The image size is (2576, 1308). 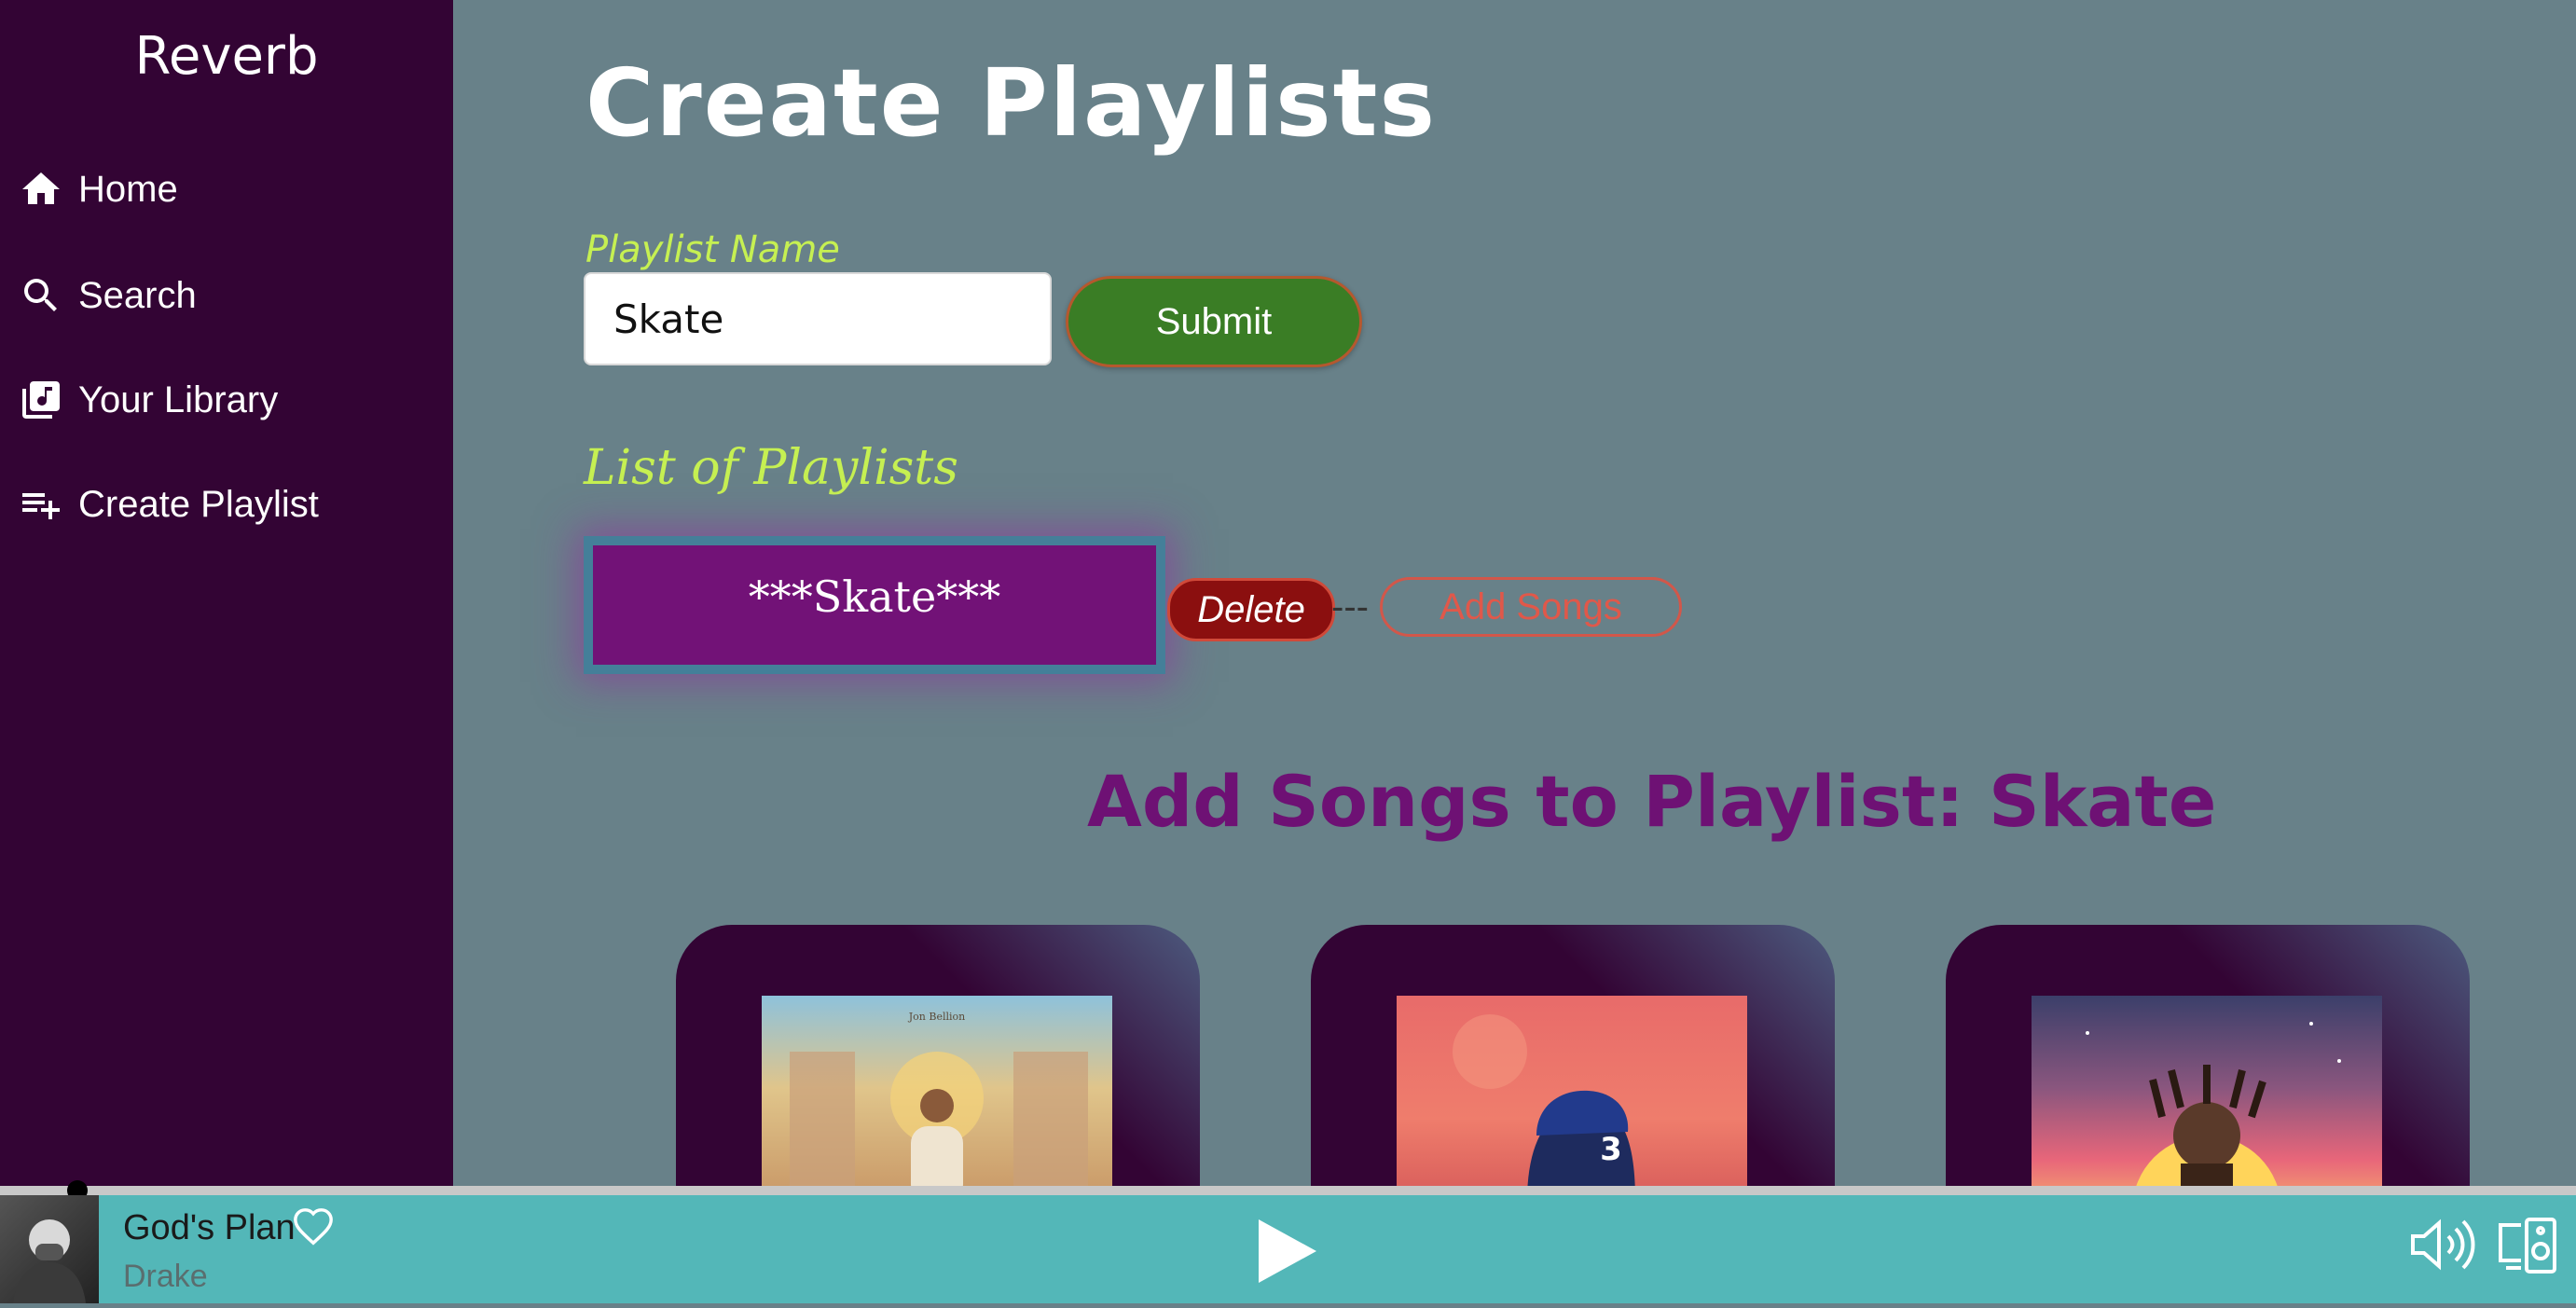 What do you see at coordinates (1214, 321) in the screenshot?
I see `submit-button: Submit` at bounding box center [1214, 321].